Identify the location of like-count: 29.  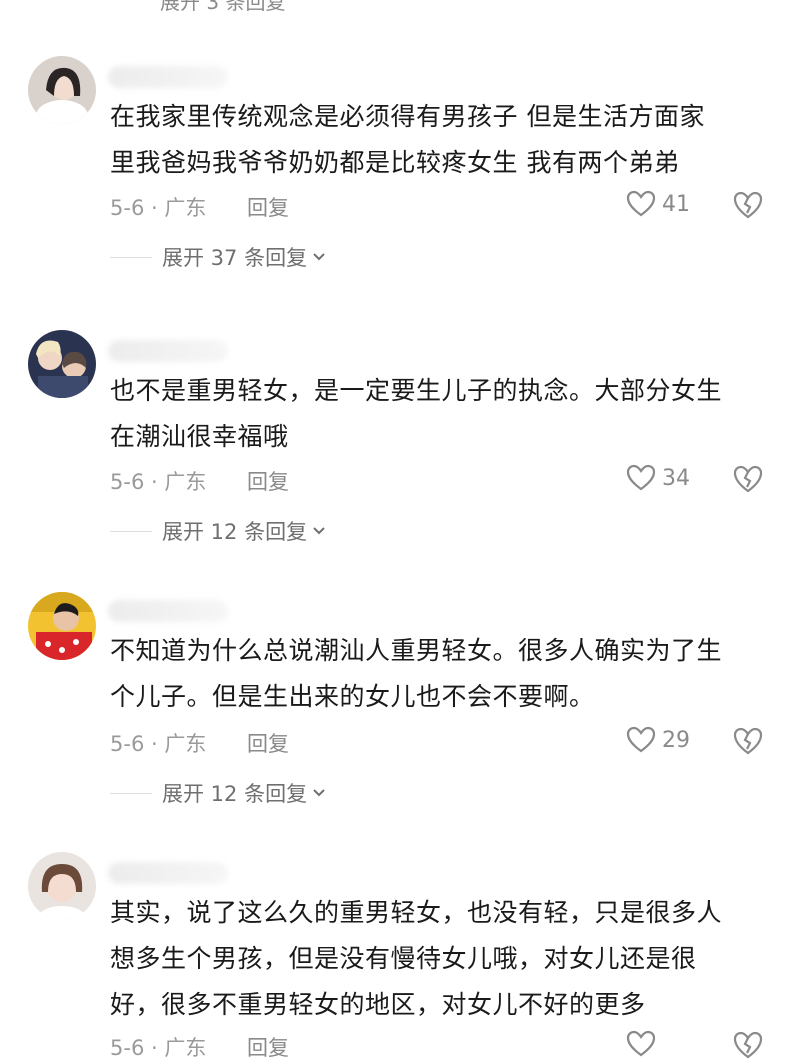
(676, 740).